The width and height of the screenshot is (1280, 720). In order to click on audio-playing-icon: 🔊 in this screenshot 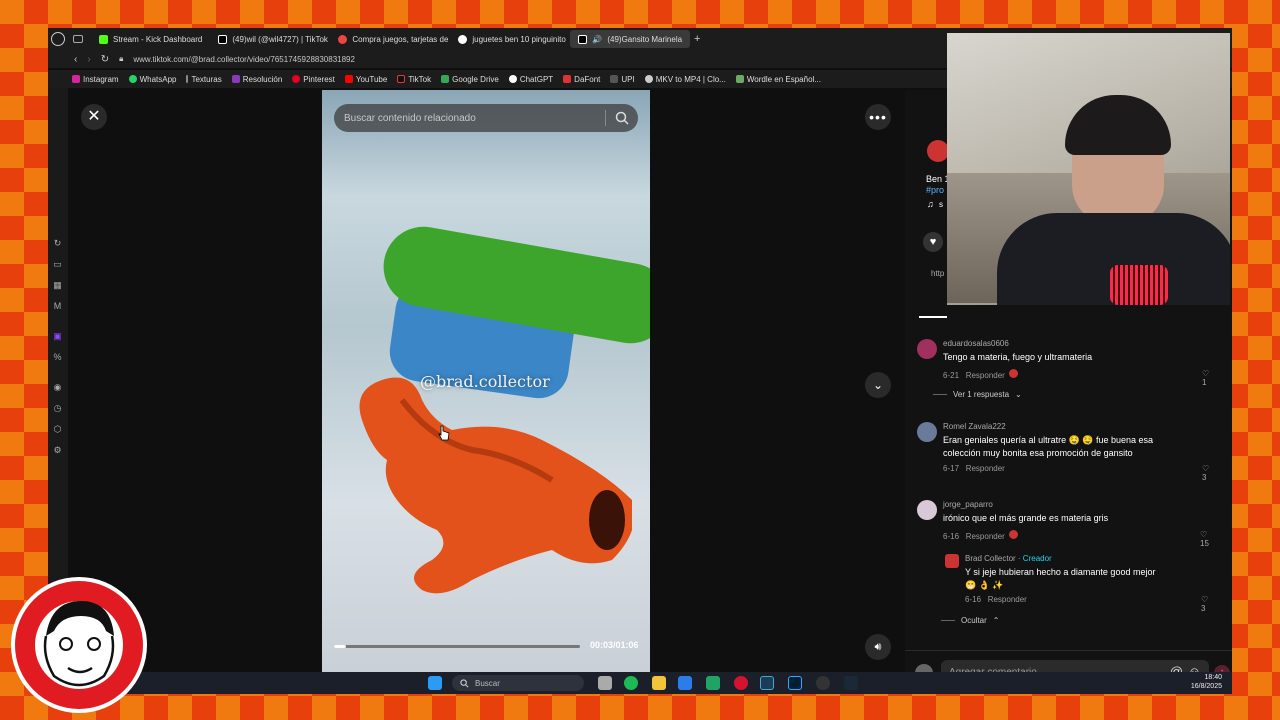, I will do `click(597, 39)`.